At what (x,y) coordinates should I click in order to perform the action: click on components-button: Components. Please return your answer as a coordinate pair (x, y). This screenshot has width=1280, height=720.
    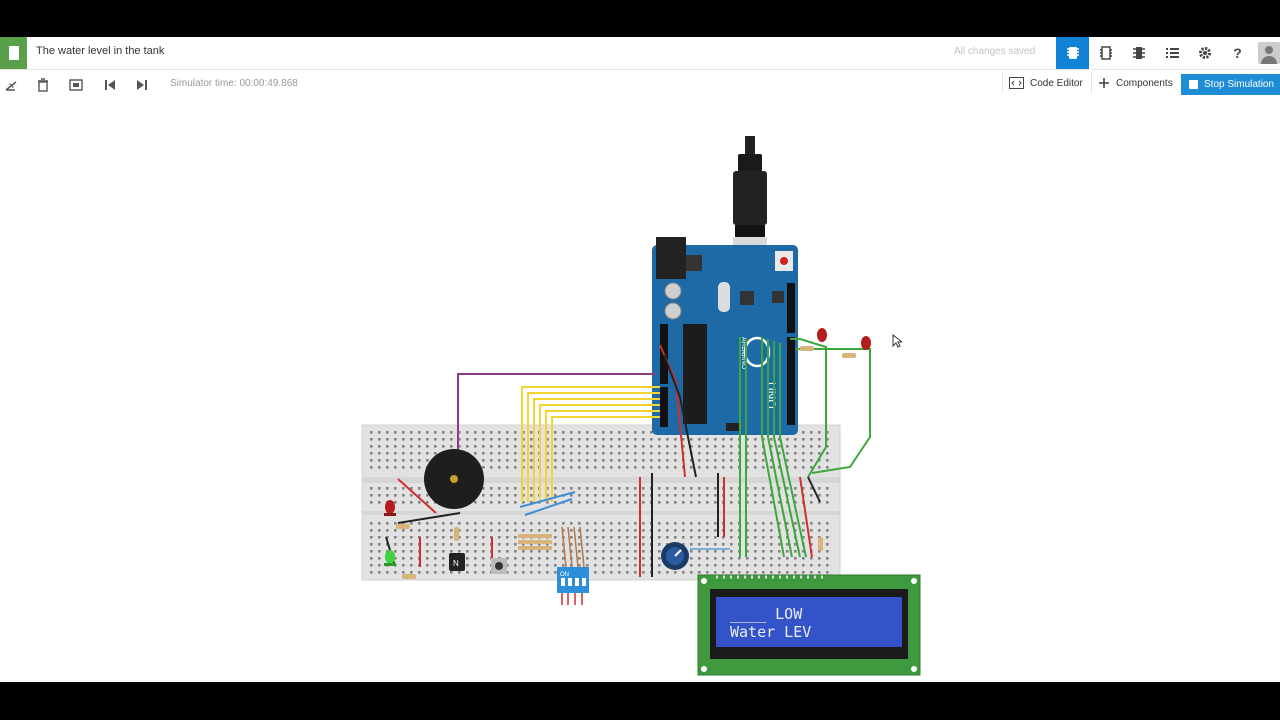
    Looking at the image, I should click on (1135, 83).